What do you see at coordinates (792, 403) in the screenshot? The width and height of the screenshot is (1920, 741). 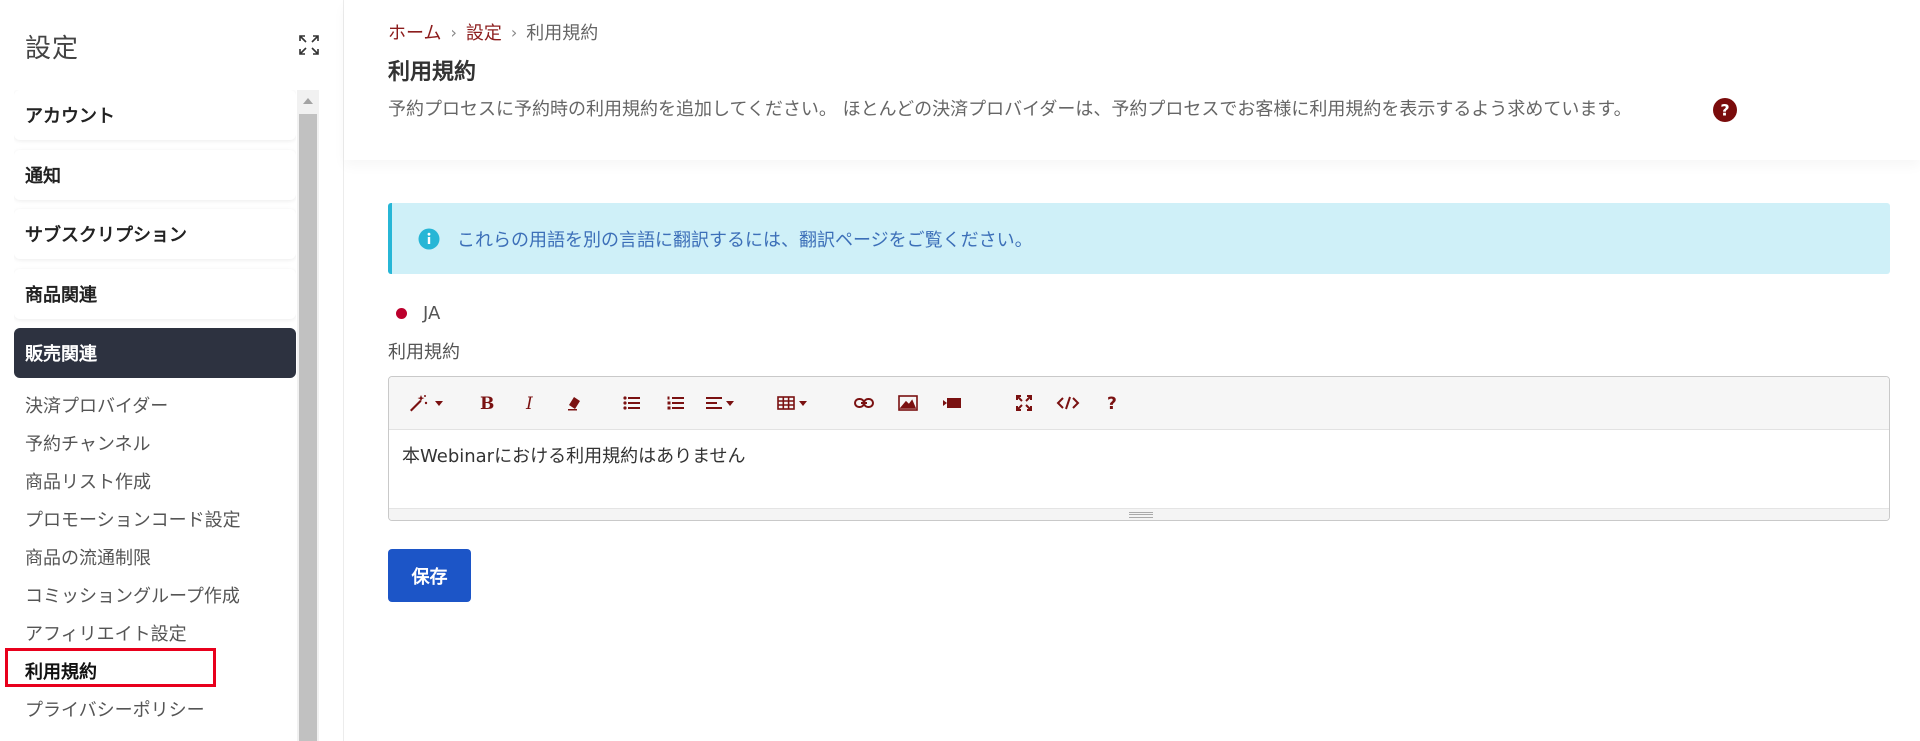 I see `table-icon` at bounding box center [792, 403].